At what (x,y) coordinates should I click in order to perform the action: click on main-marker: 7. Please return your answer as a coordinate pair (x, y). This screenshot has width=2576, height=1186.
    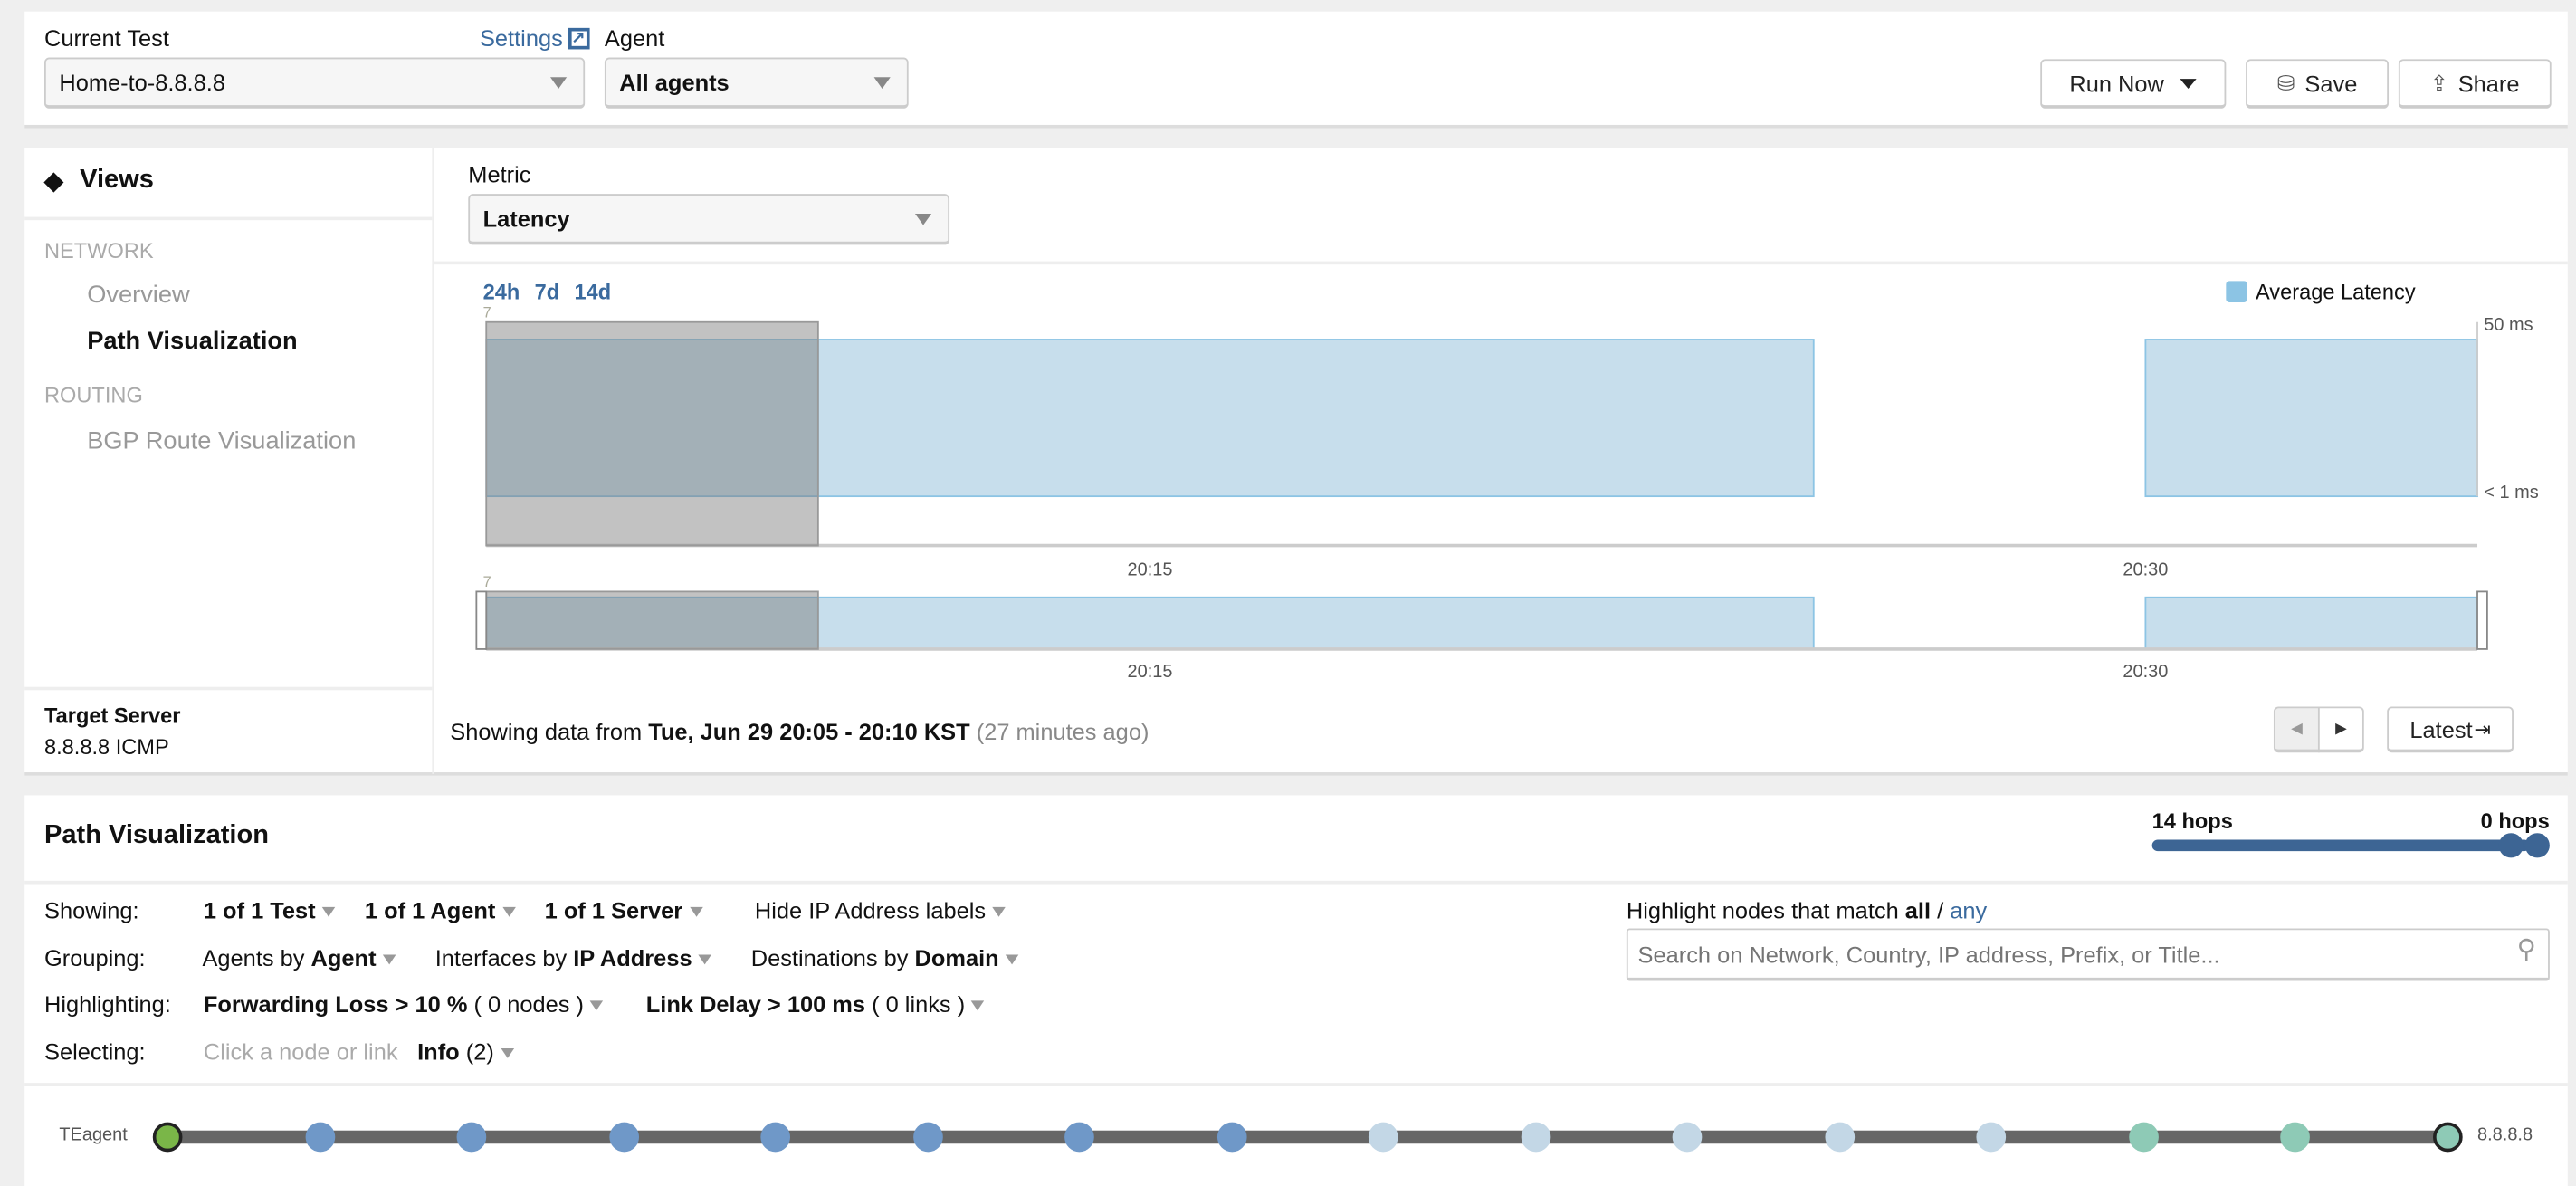
    Looking at the image, I should click on (487, 312).